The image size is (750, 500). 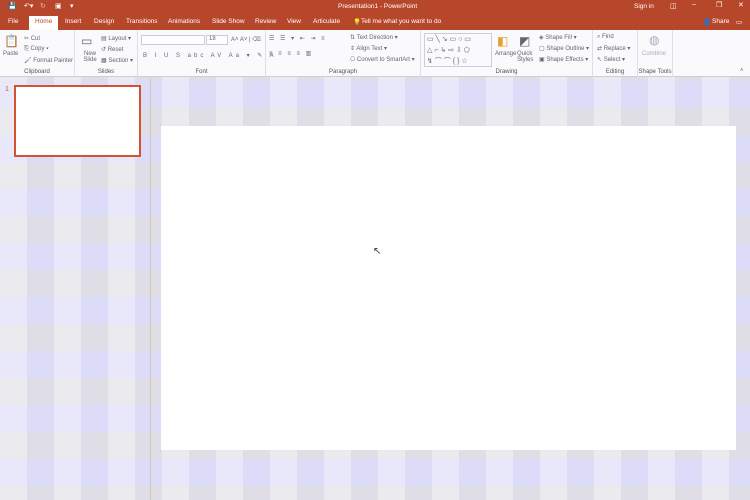 I want to click on window-title: Presentation1 - PowerPoint, so click(x=378, y=6).